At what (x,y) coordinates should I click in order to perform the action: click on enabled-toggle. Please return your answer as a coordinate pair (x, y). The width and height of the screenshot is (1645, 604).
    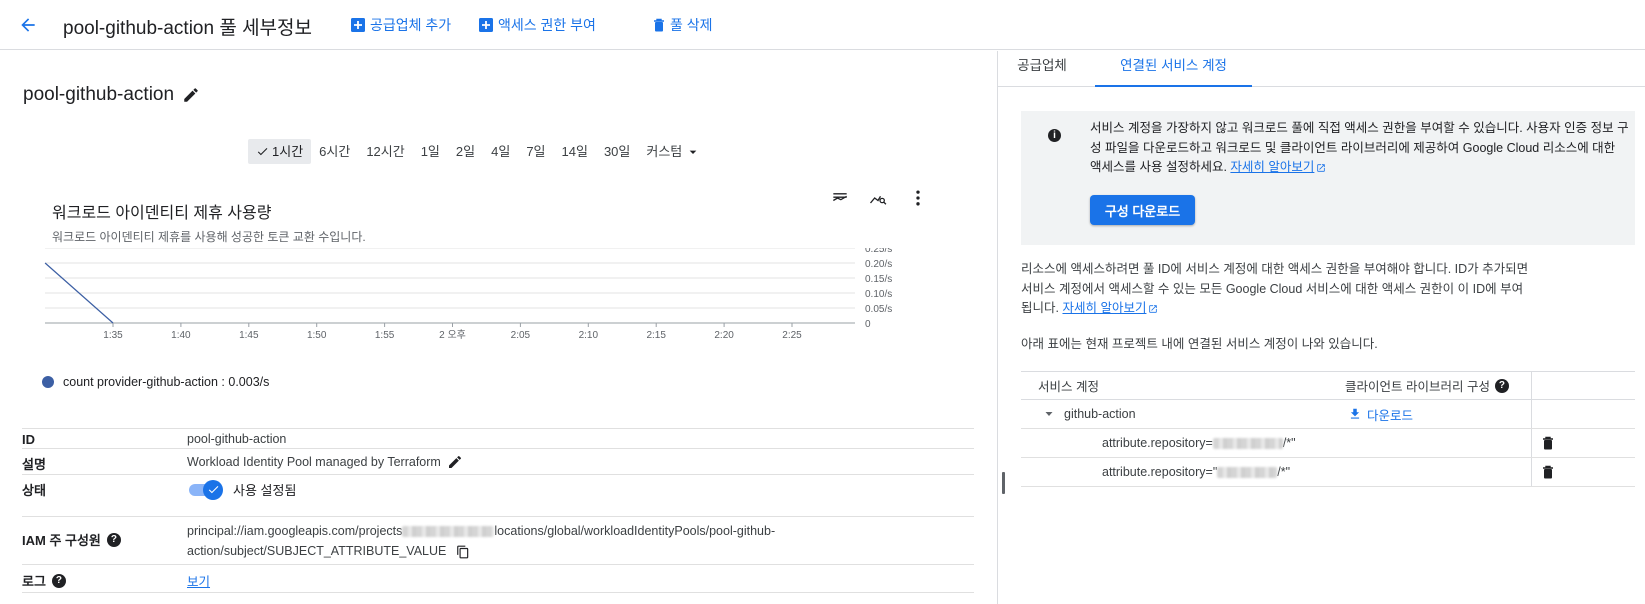
    Looking at the image, I should click on (205, 489).